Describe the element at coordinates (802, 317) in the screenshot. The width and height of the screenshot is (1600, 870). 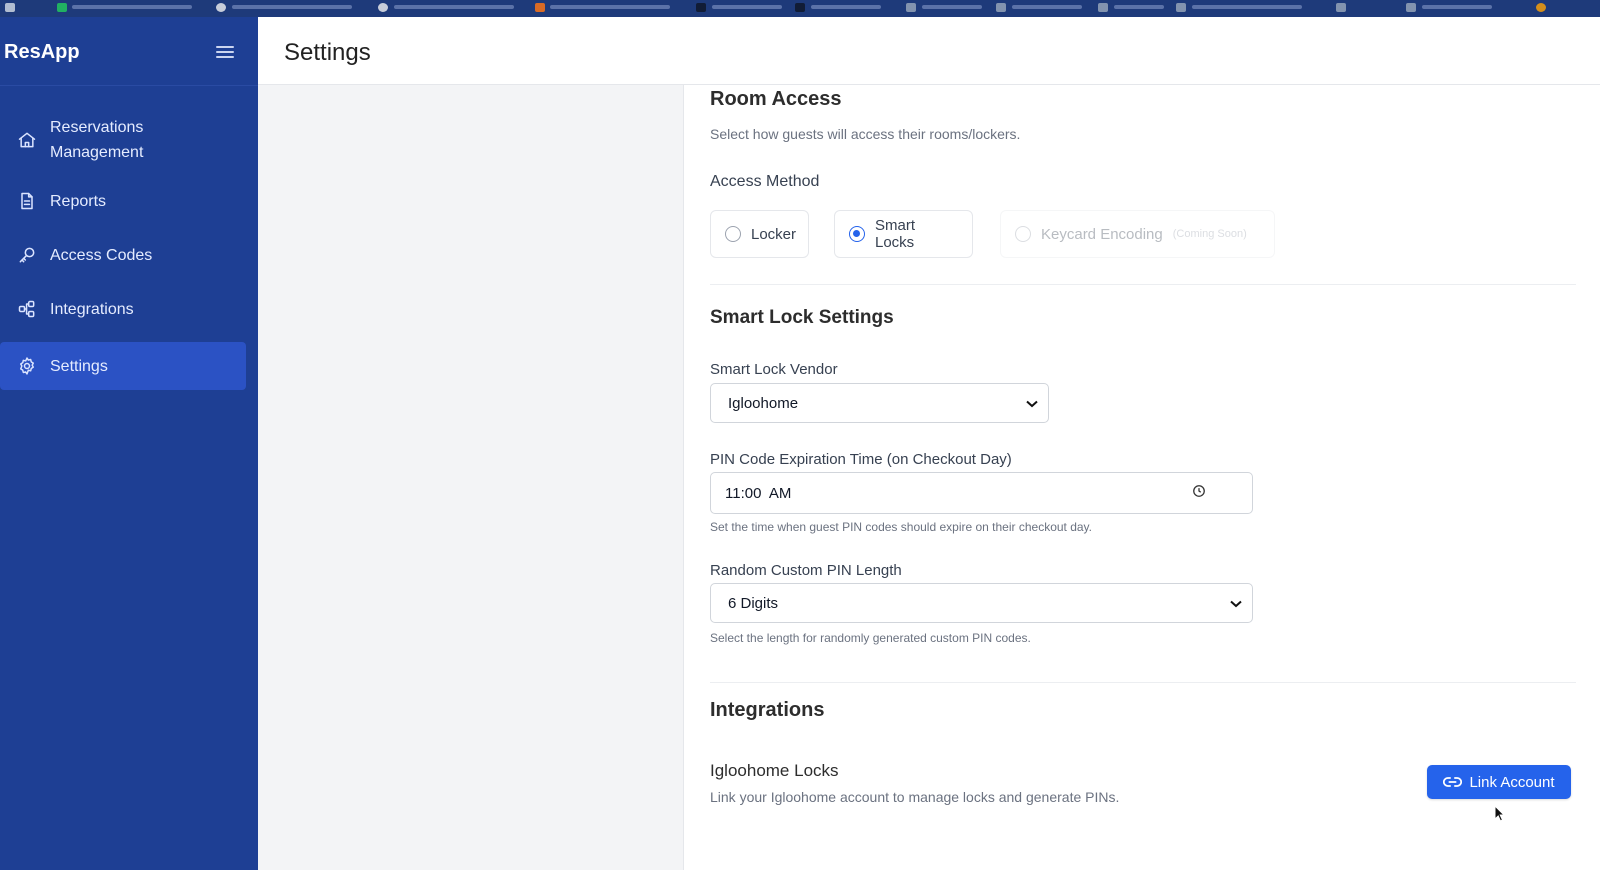
I see `smart-lock-settings-title: Smart Lock Settings` at that location.